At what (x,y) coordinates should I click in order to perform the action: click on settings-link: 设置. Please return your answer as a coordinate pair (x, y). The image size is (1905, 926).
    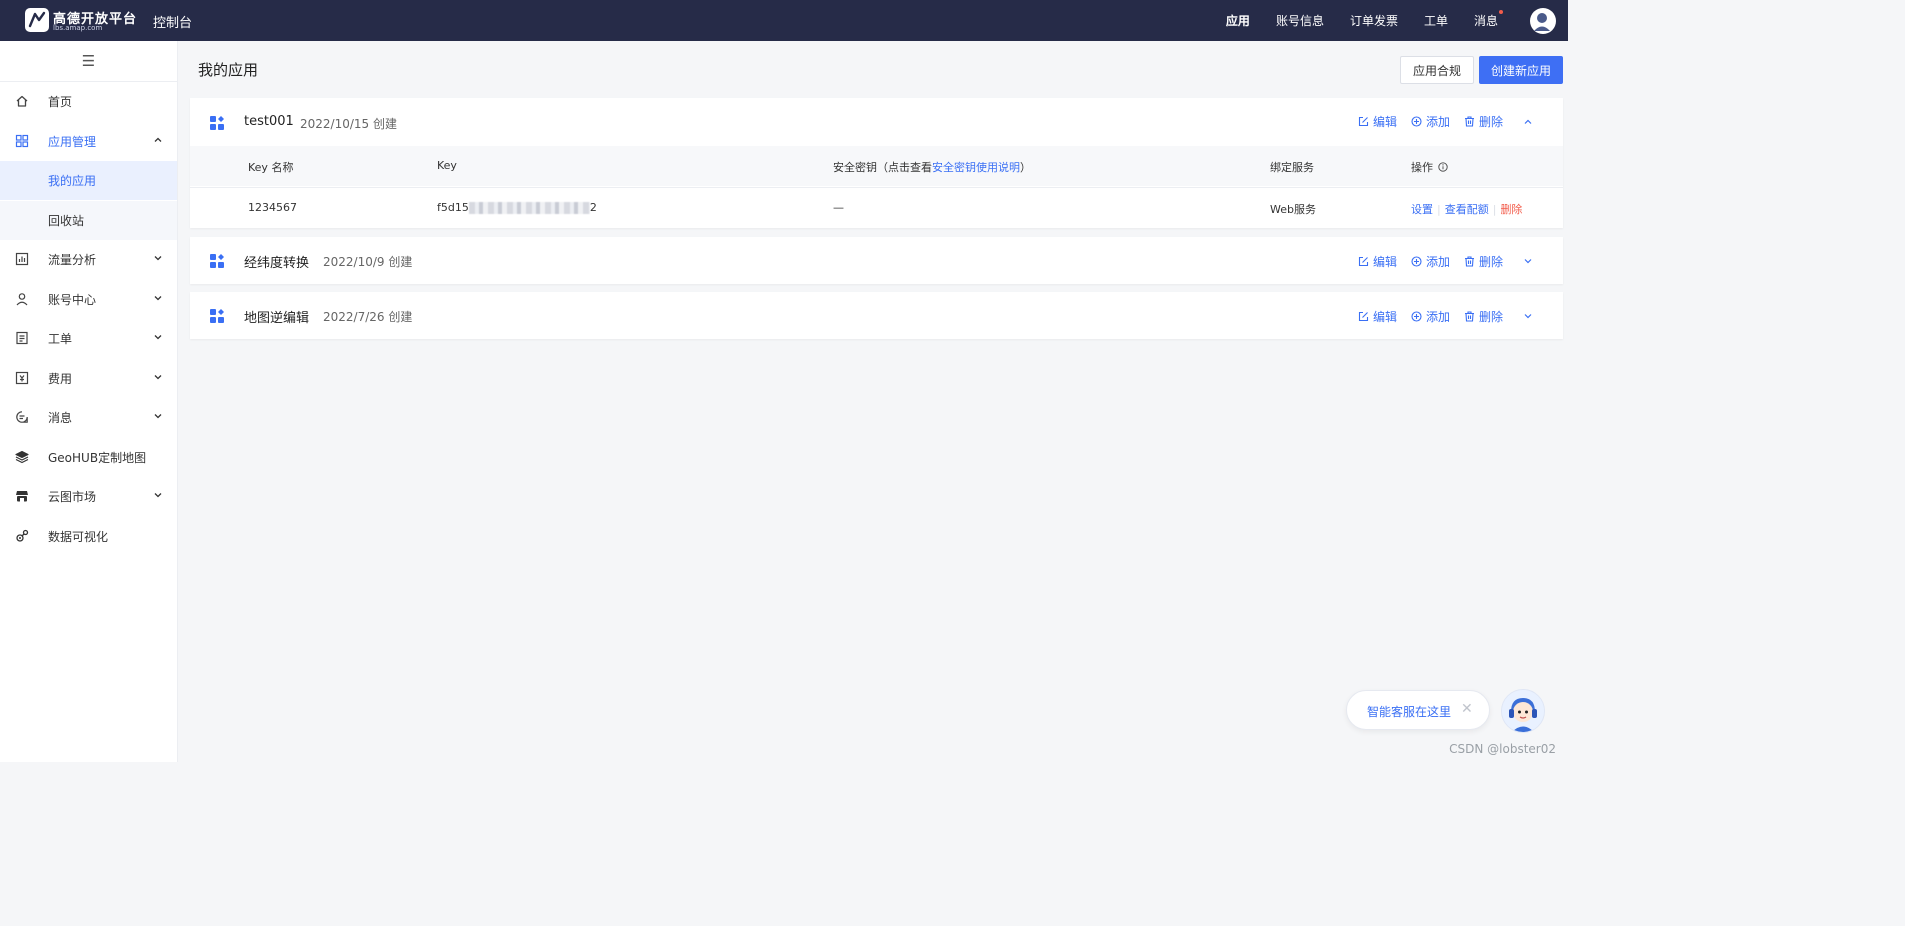
    Looking at the image, I should click on (1422, 209).